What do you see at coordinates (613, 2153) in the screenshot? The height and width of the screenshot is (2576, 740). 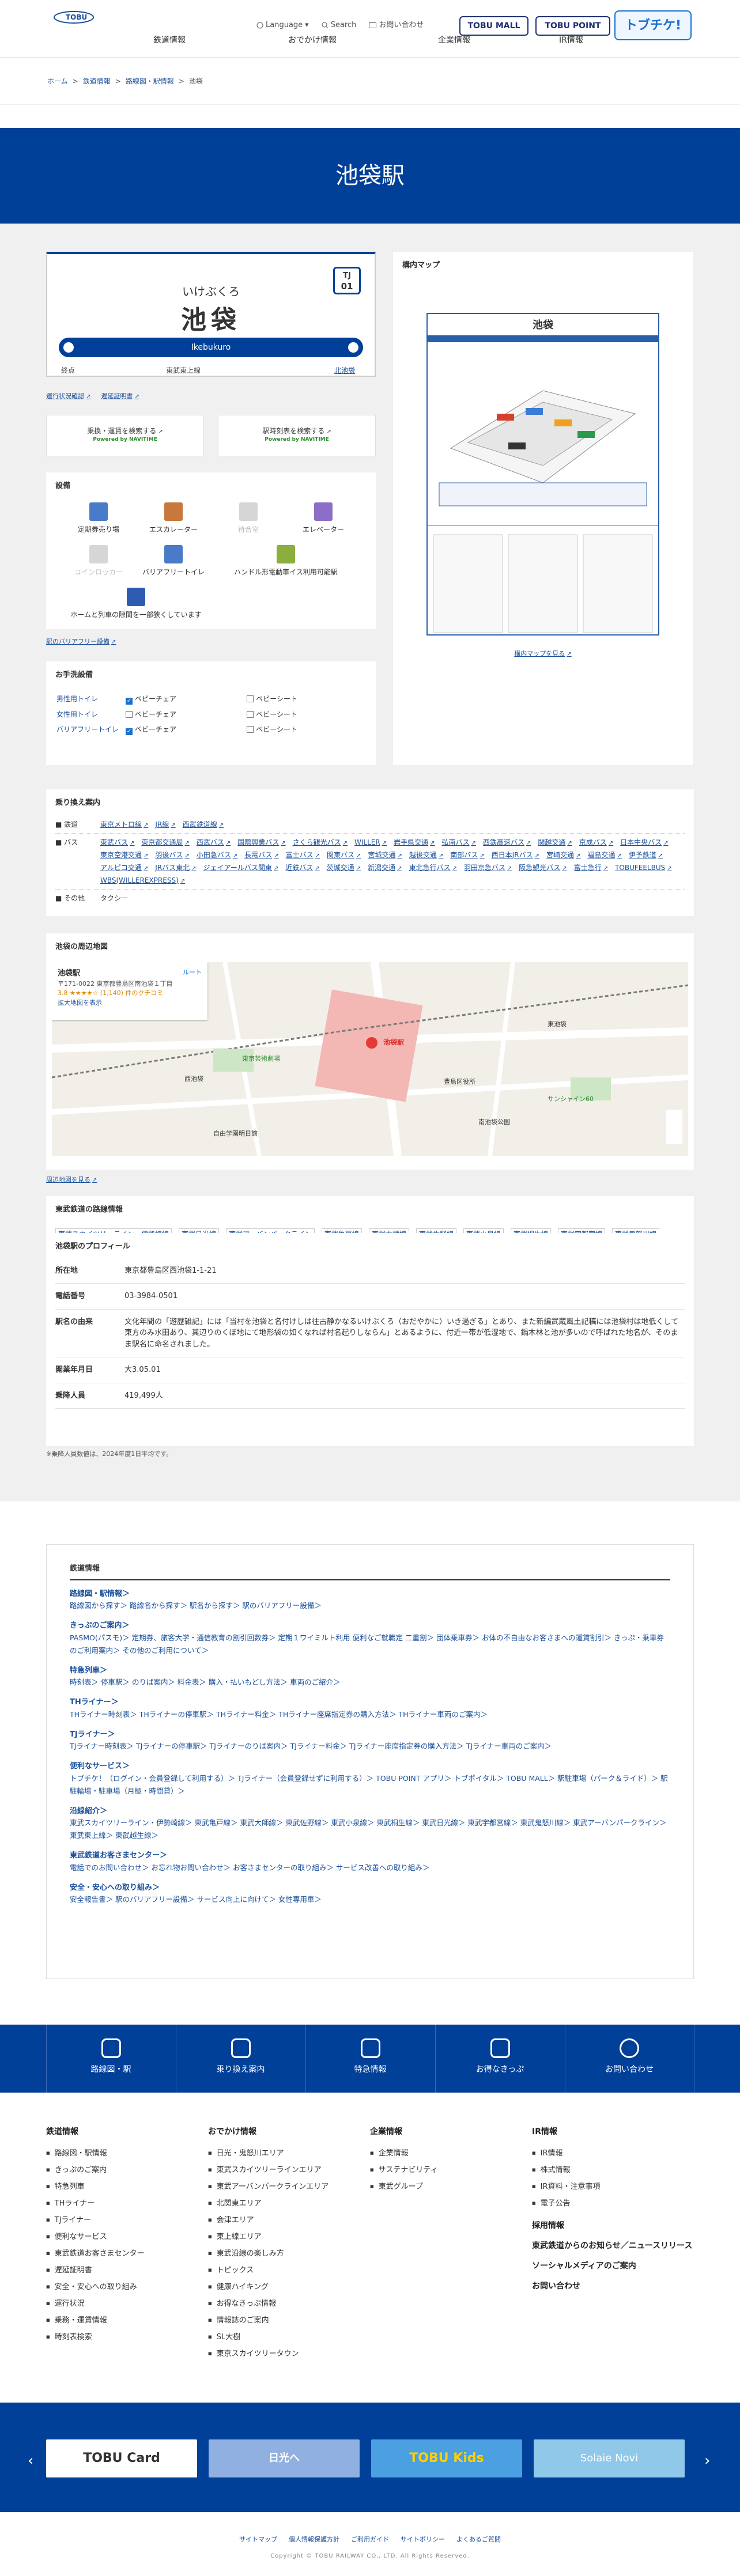 I see `footer-nav-item: IR情報` at bounding box center [613, 2153].